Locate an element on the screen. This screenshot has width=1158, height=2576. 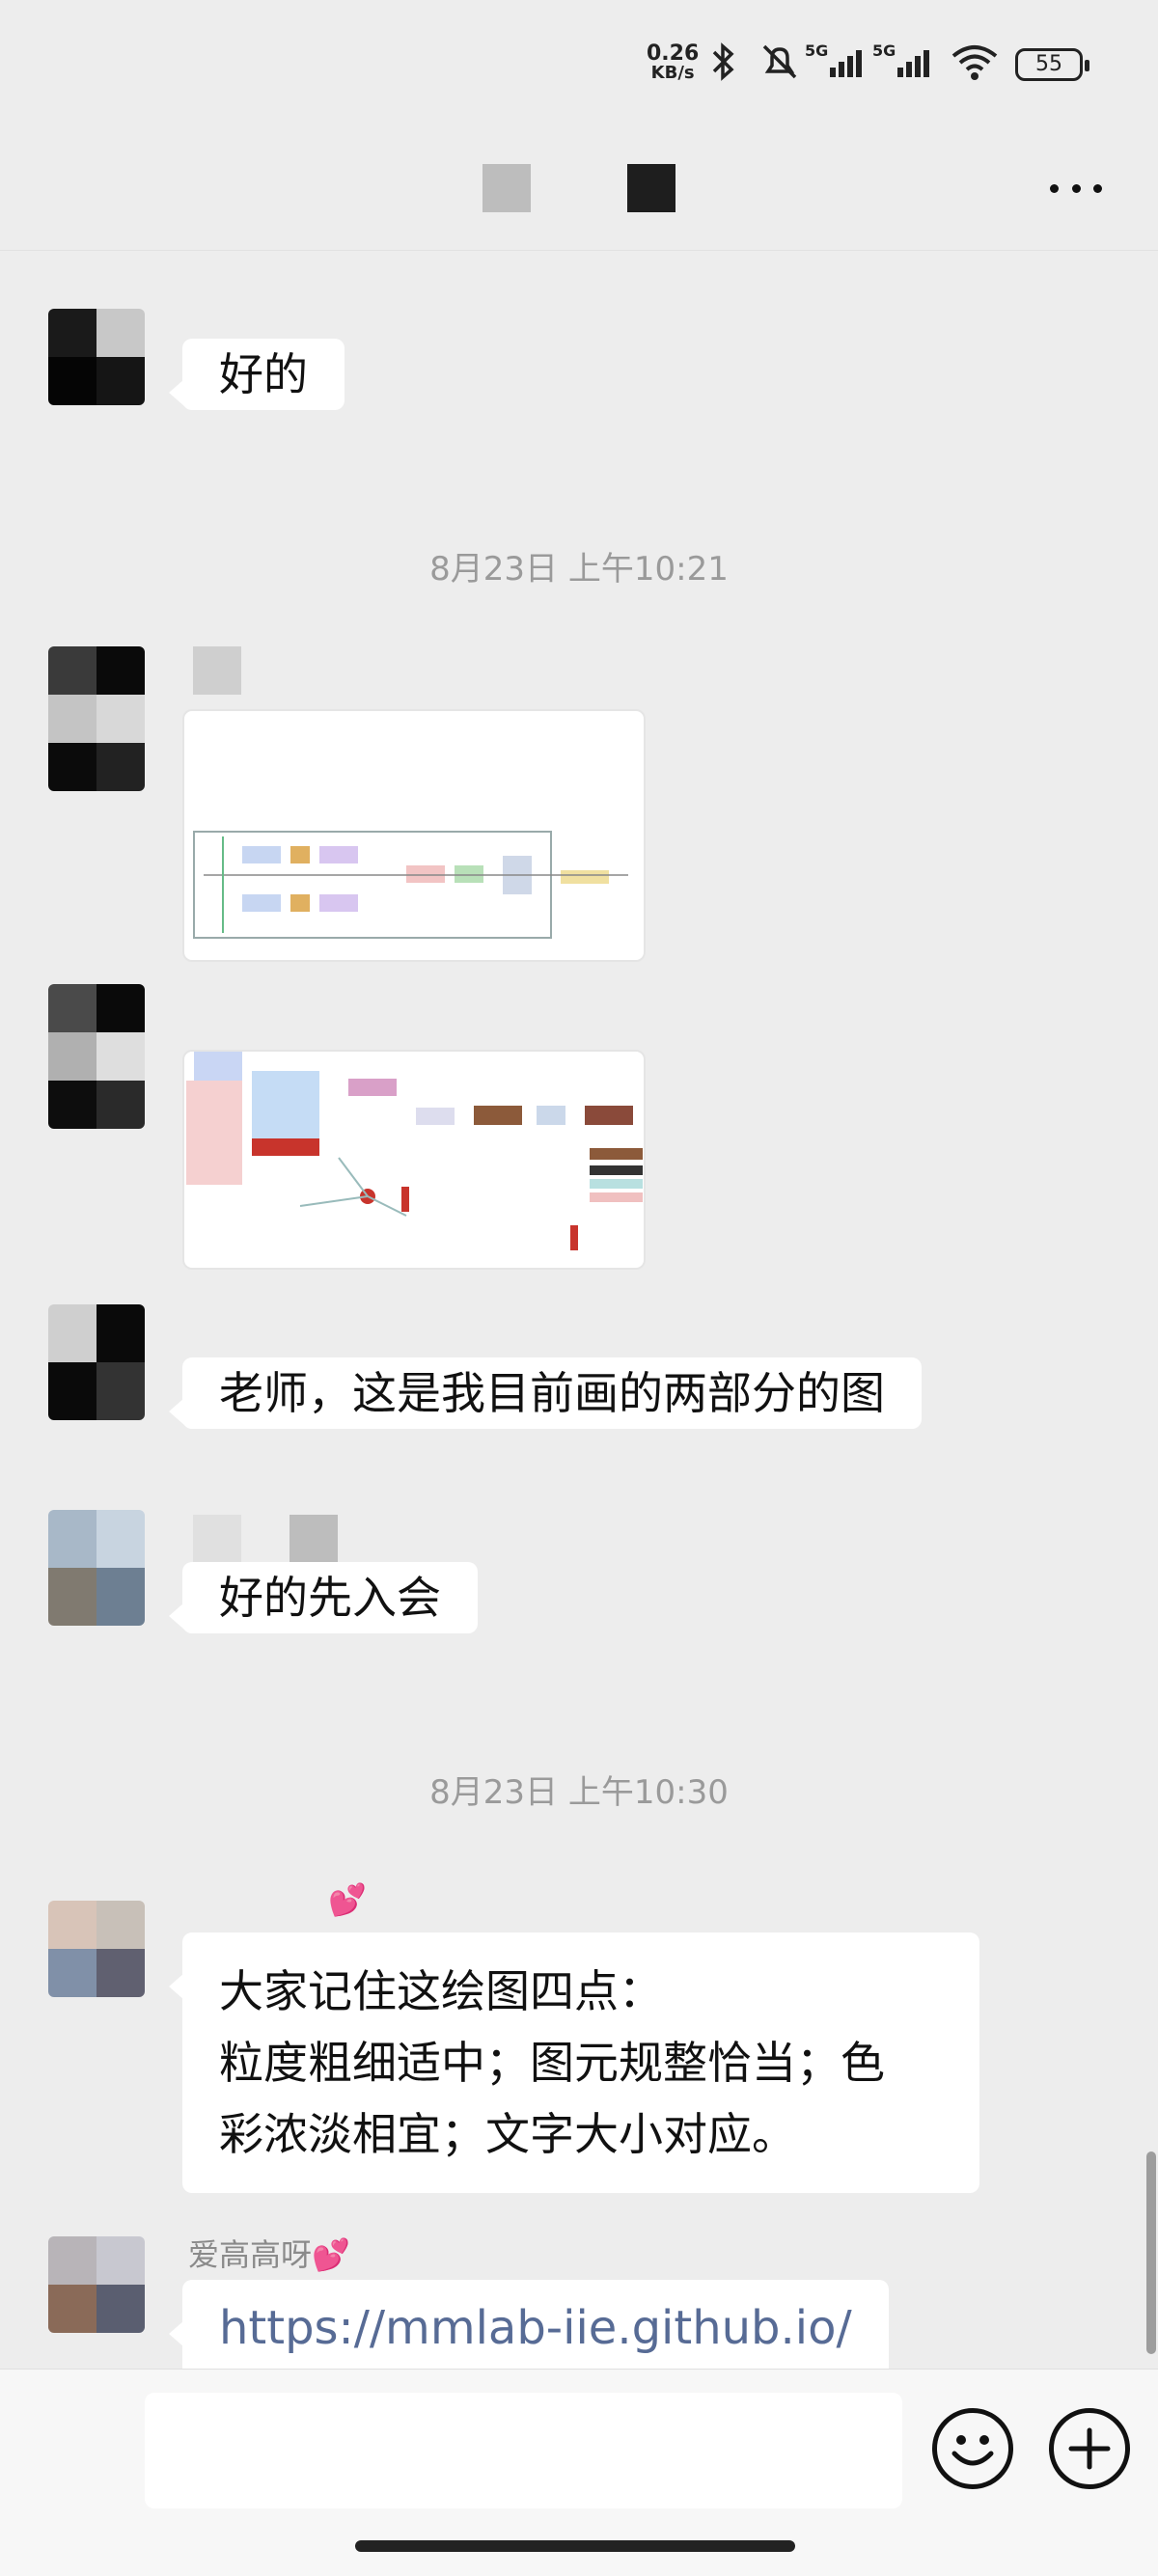
message-line: 粒度粗细适中；图元规整恰当；色 is located at coordinates (552, 2063).